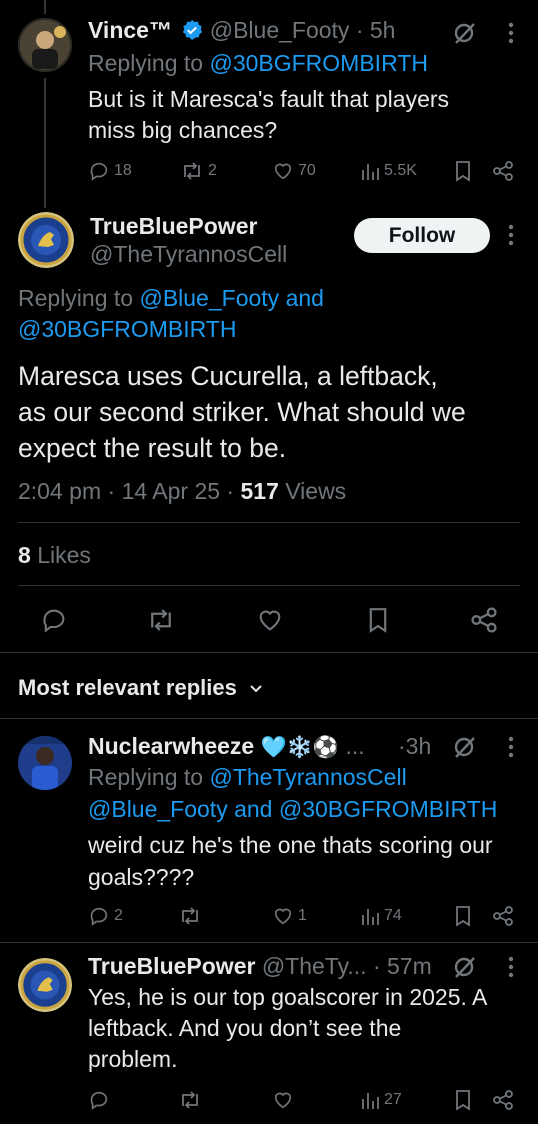  Describe the element at coordinates (130, 30) in the screenshot. I see `author-name: Vince™` at that location.